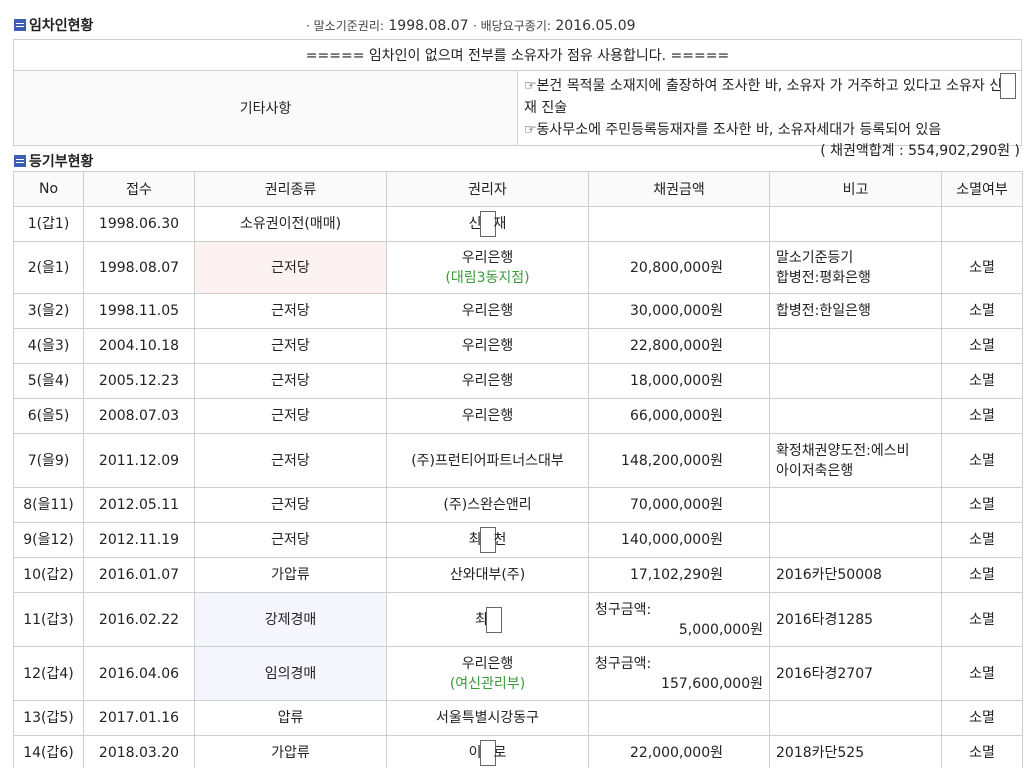 The height and width of the screenshot is (768, 1024). What do you see at coordinates (679, 189) in the screenshot?
I see `col-amount: 채권금액` at bounding box center [679, 189].